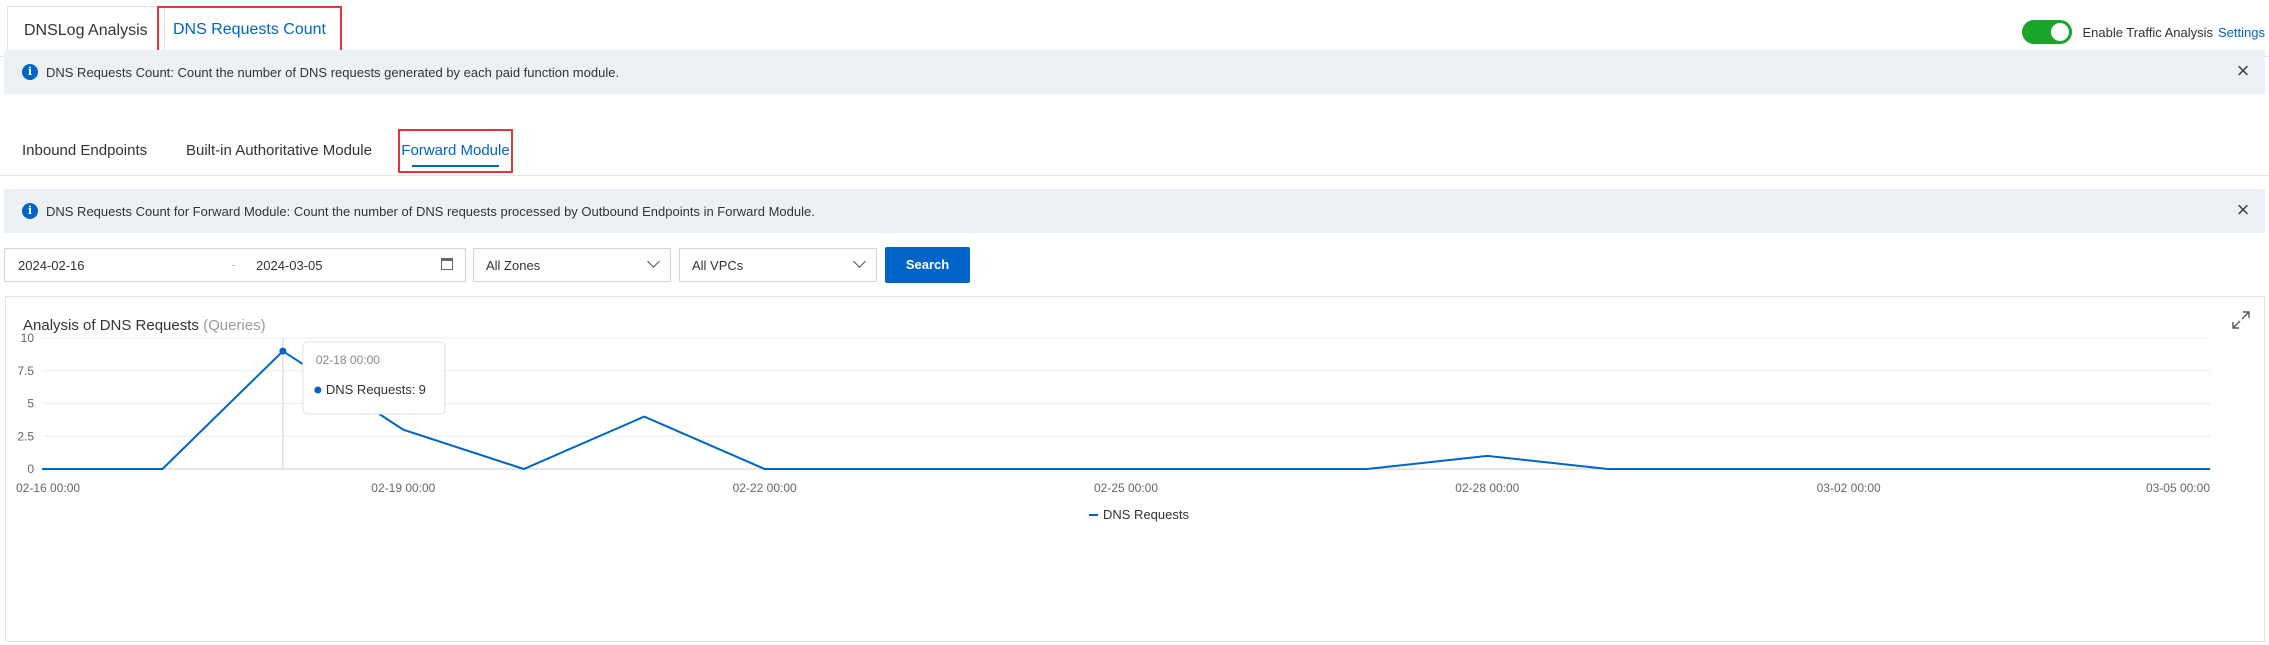  Describe the element at coordinates (25, 436) in the screenshot. I see `y-tick-label: 2.5` at that location.